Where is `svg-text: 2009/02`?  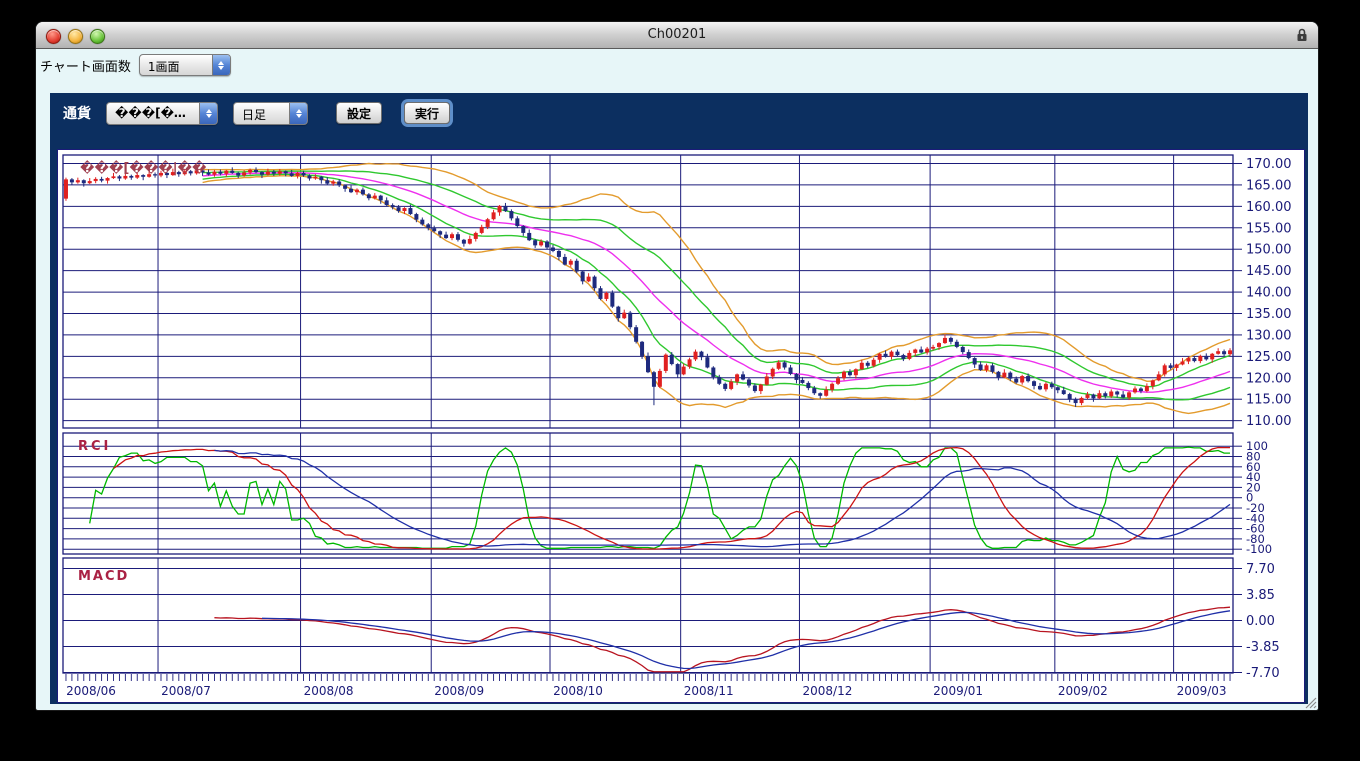 svg-text: 2009/02 is located at coordinates (1083, 691).